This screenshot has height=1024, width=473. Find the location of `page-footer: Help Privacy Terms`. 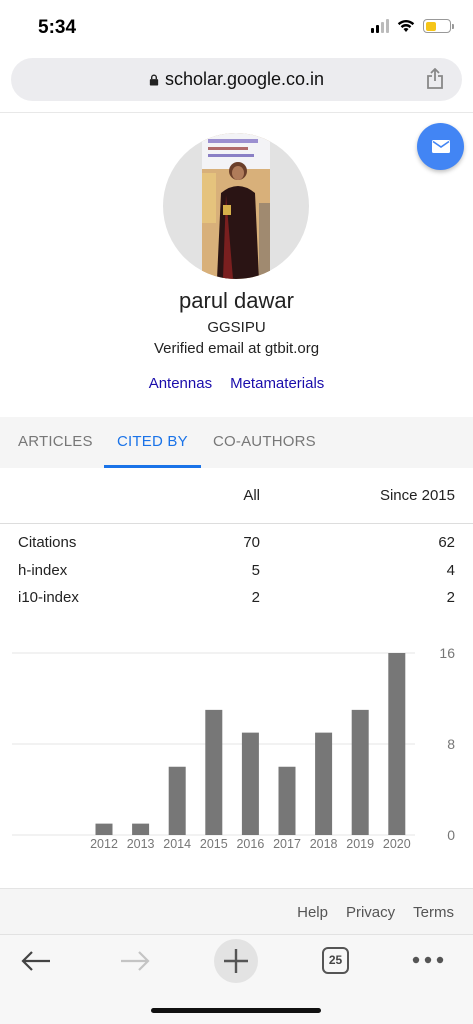

page-footer: Help Privacy Terms is located at coordinates (236, 911).